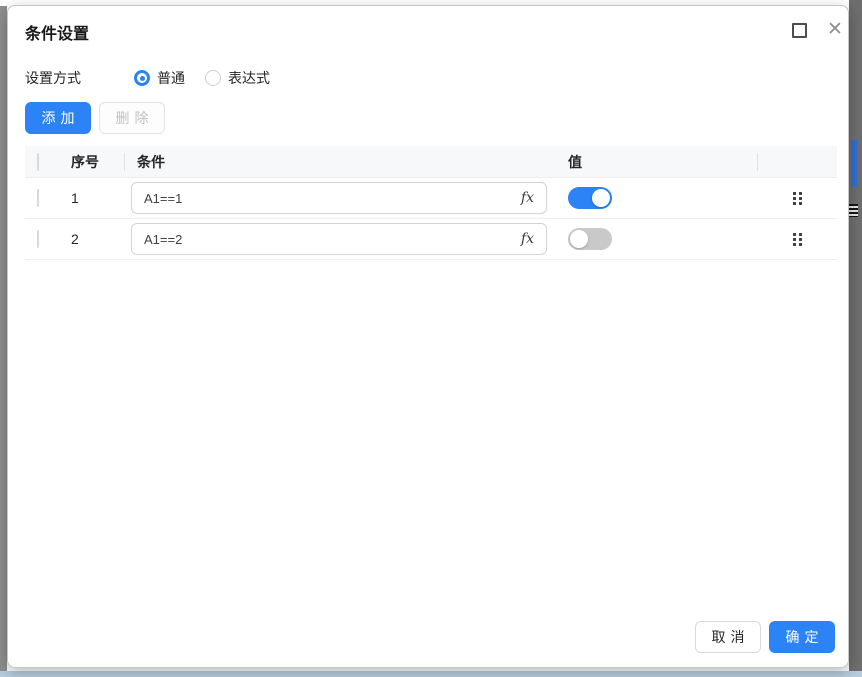 Image resolution: width=862 pixels, height=677 pixels. What do you see at coordinates (151, 161) in the screenshot?
I see `header-condition: 条件` at bounding box center [151, 161].